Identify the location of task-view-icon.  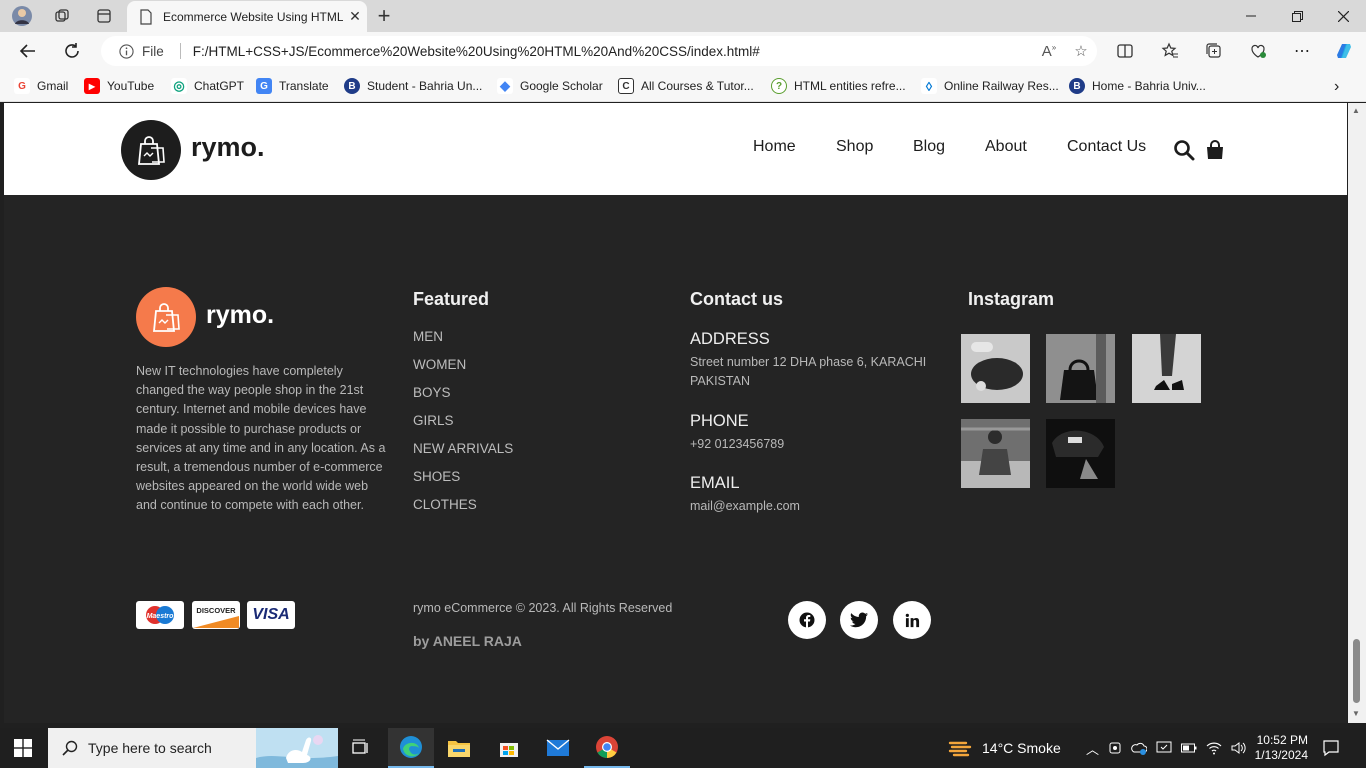
(361, 748).